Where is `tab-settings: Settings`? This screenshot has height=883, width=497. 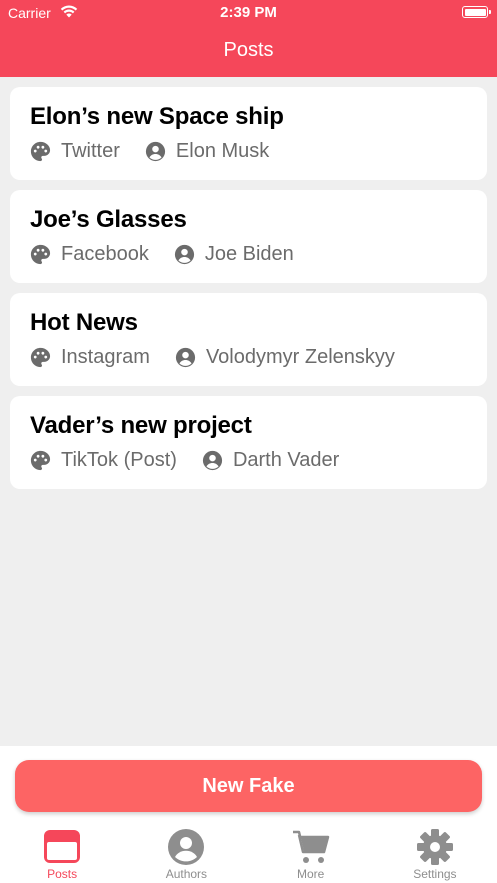
tab-settings: Settings is located at coordinates (435, 855).